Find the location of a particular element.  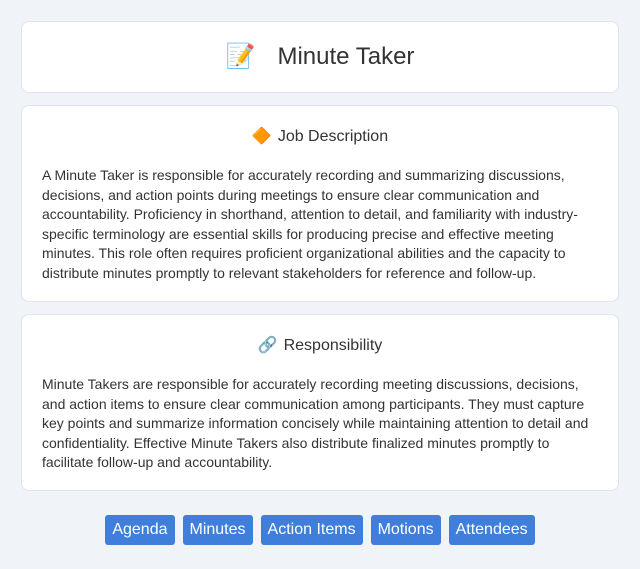

responsibility-heading: 🔗 Responsibility is located at coordinates (320, 346).